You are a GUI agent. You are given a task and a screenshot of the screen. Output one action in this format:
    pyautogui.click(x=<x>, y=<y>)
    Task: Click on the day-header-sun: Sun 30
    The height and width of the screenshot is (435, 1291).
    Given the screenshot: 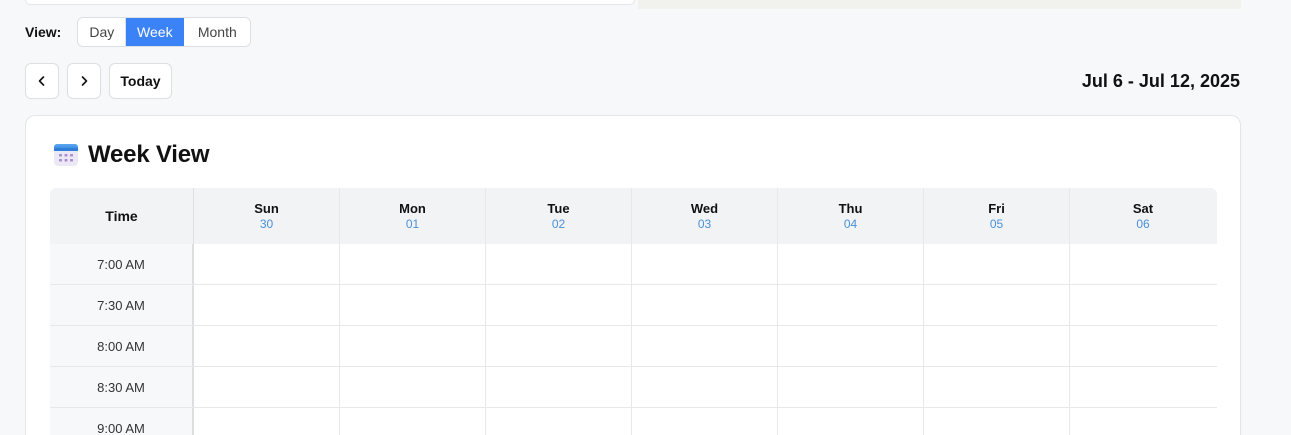 What is the action you would take?
    pyautogui.click(x=267, y=216)
    